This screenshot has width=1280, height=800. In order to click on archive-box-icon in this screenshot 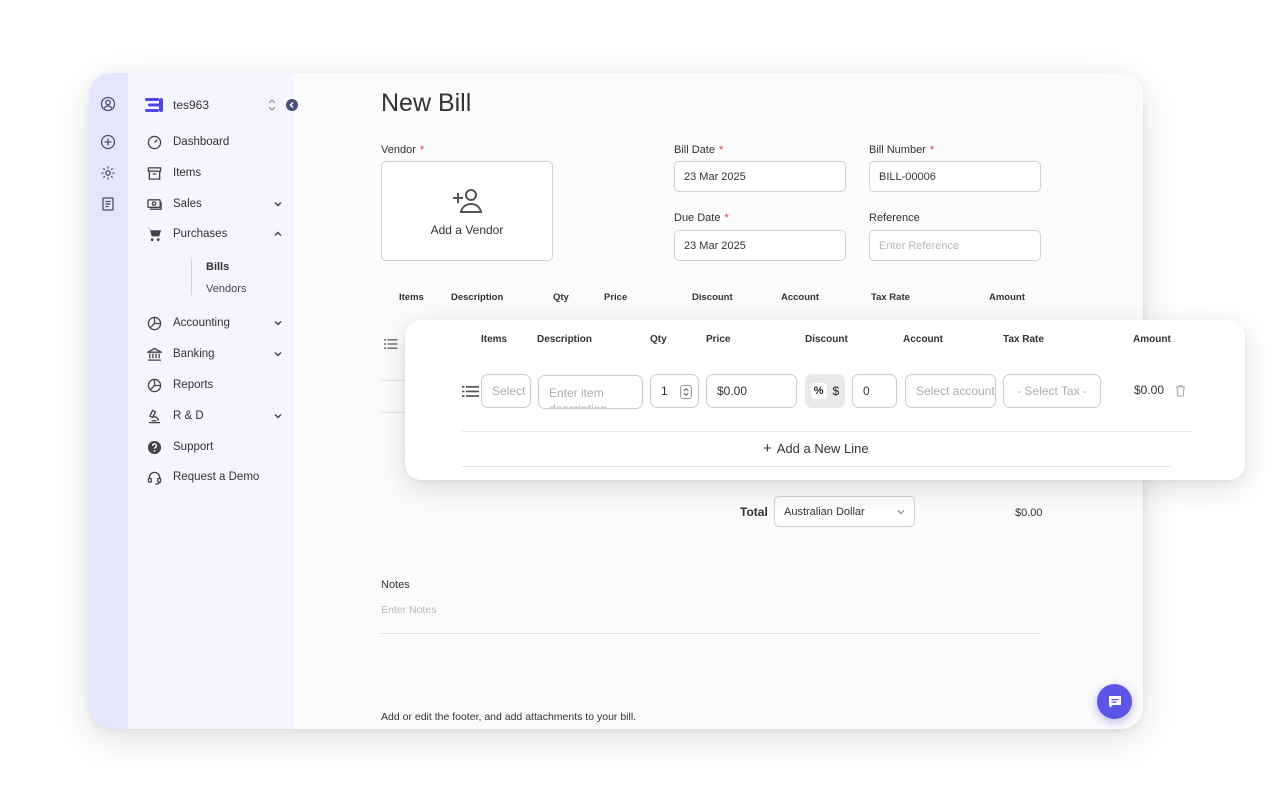, I will do `click(154, 173)`.